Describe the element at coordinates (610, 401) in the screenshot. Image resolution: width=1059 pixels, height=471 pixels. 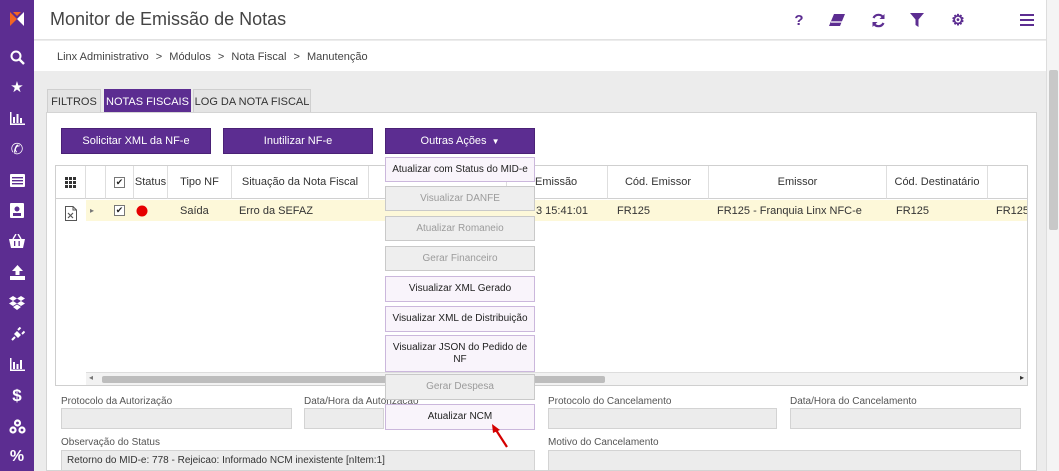
I see `protocolo-cancelamento-label: Protocolo do Cancelamento` at that location.